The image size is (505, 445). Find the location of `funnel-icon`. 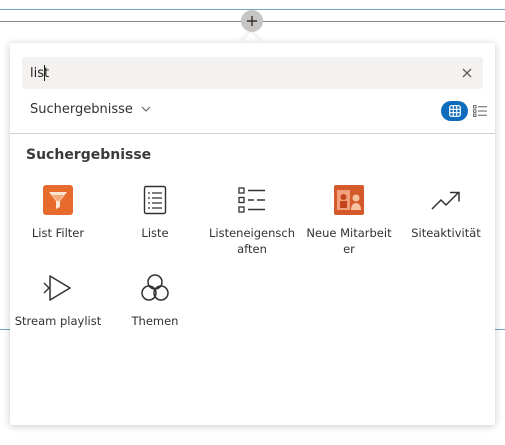

funnel-icon is located at coordinates (58, 200).